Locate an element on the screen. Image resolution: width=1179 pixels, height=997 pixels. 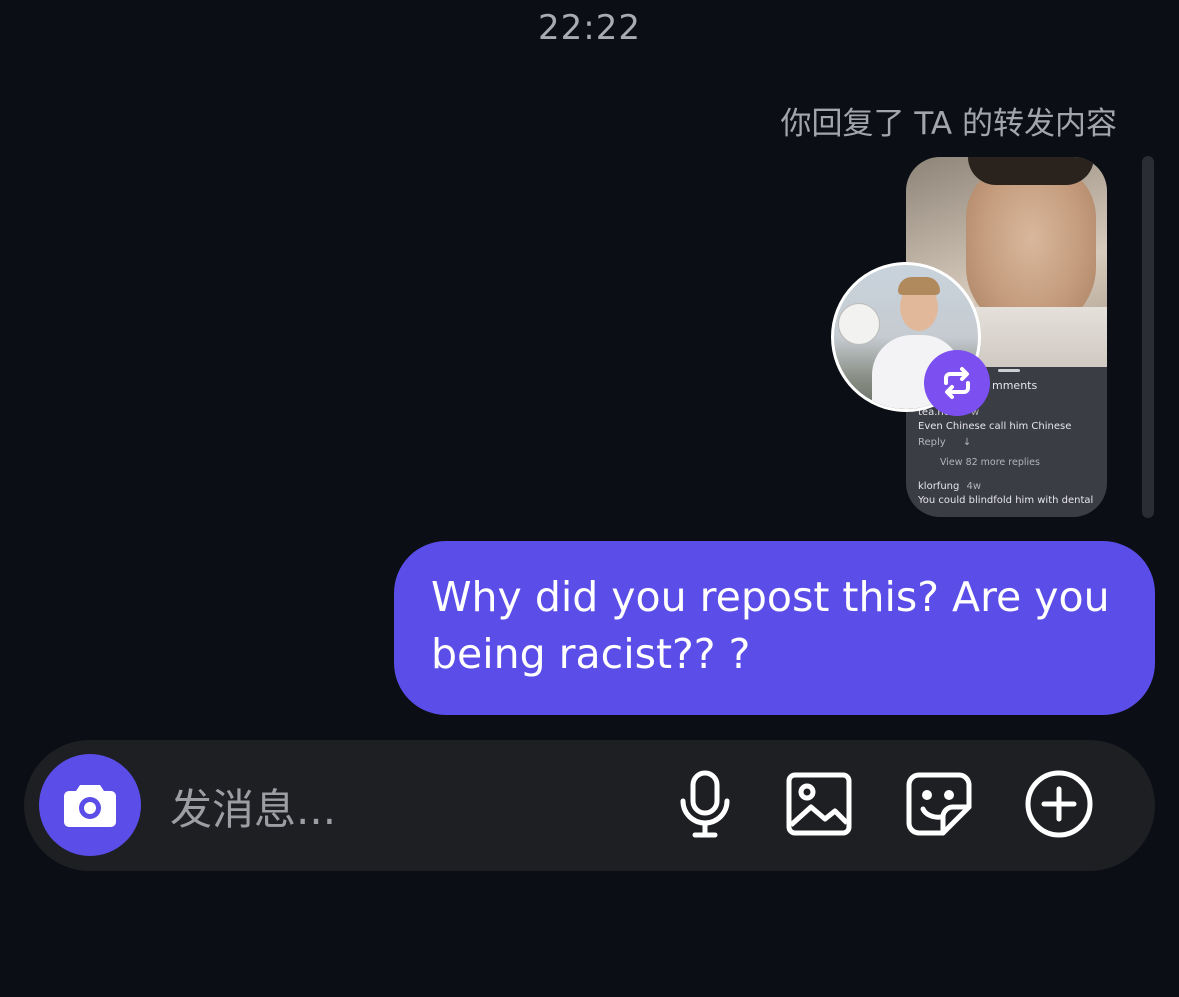
more-button is located at coordinates (1059, 804).